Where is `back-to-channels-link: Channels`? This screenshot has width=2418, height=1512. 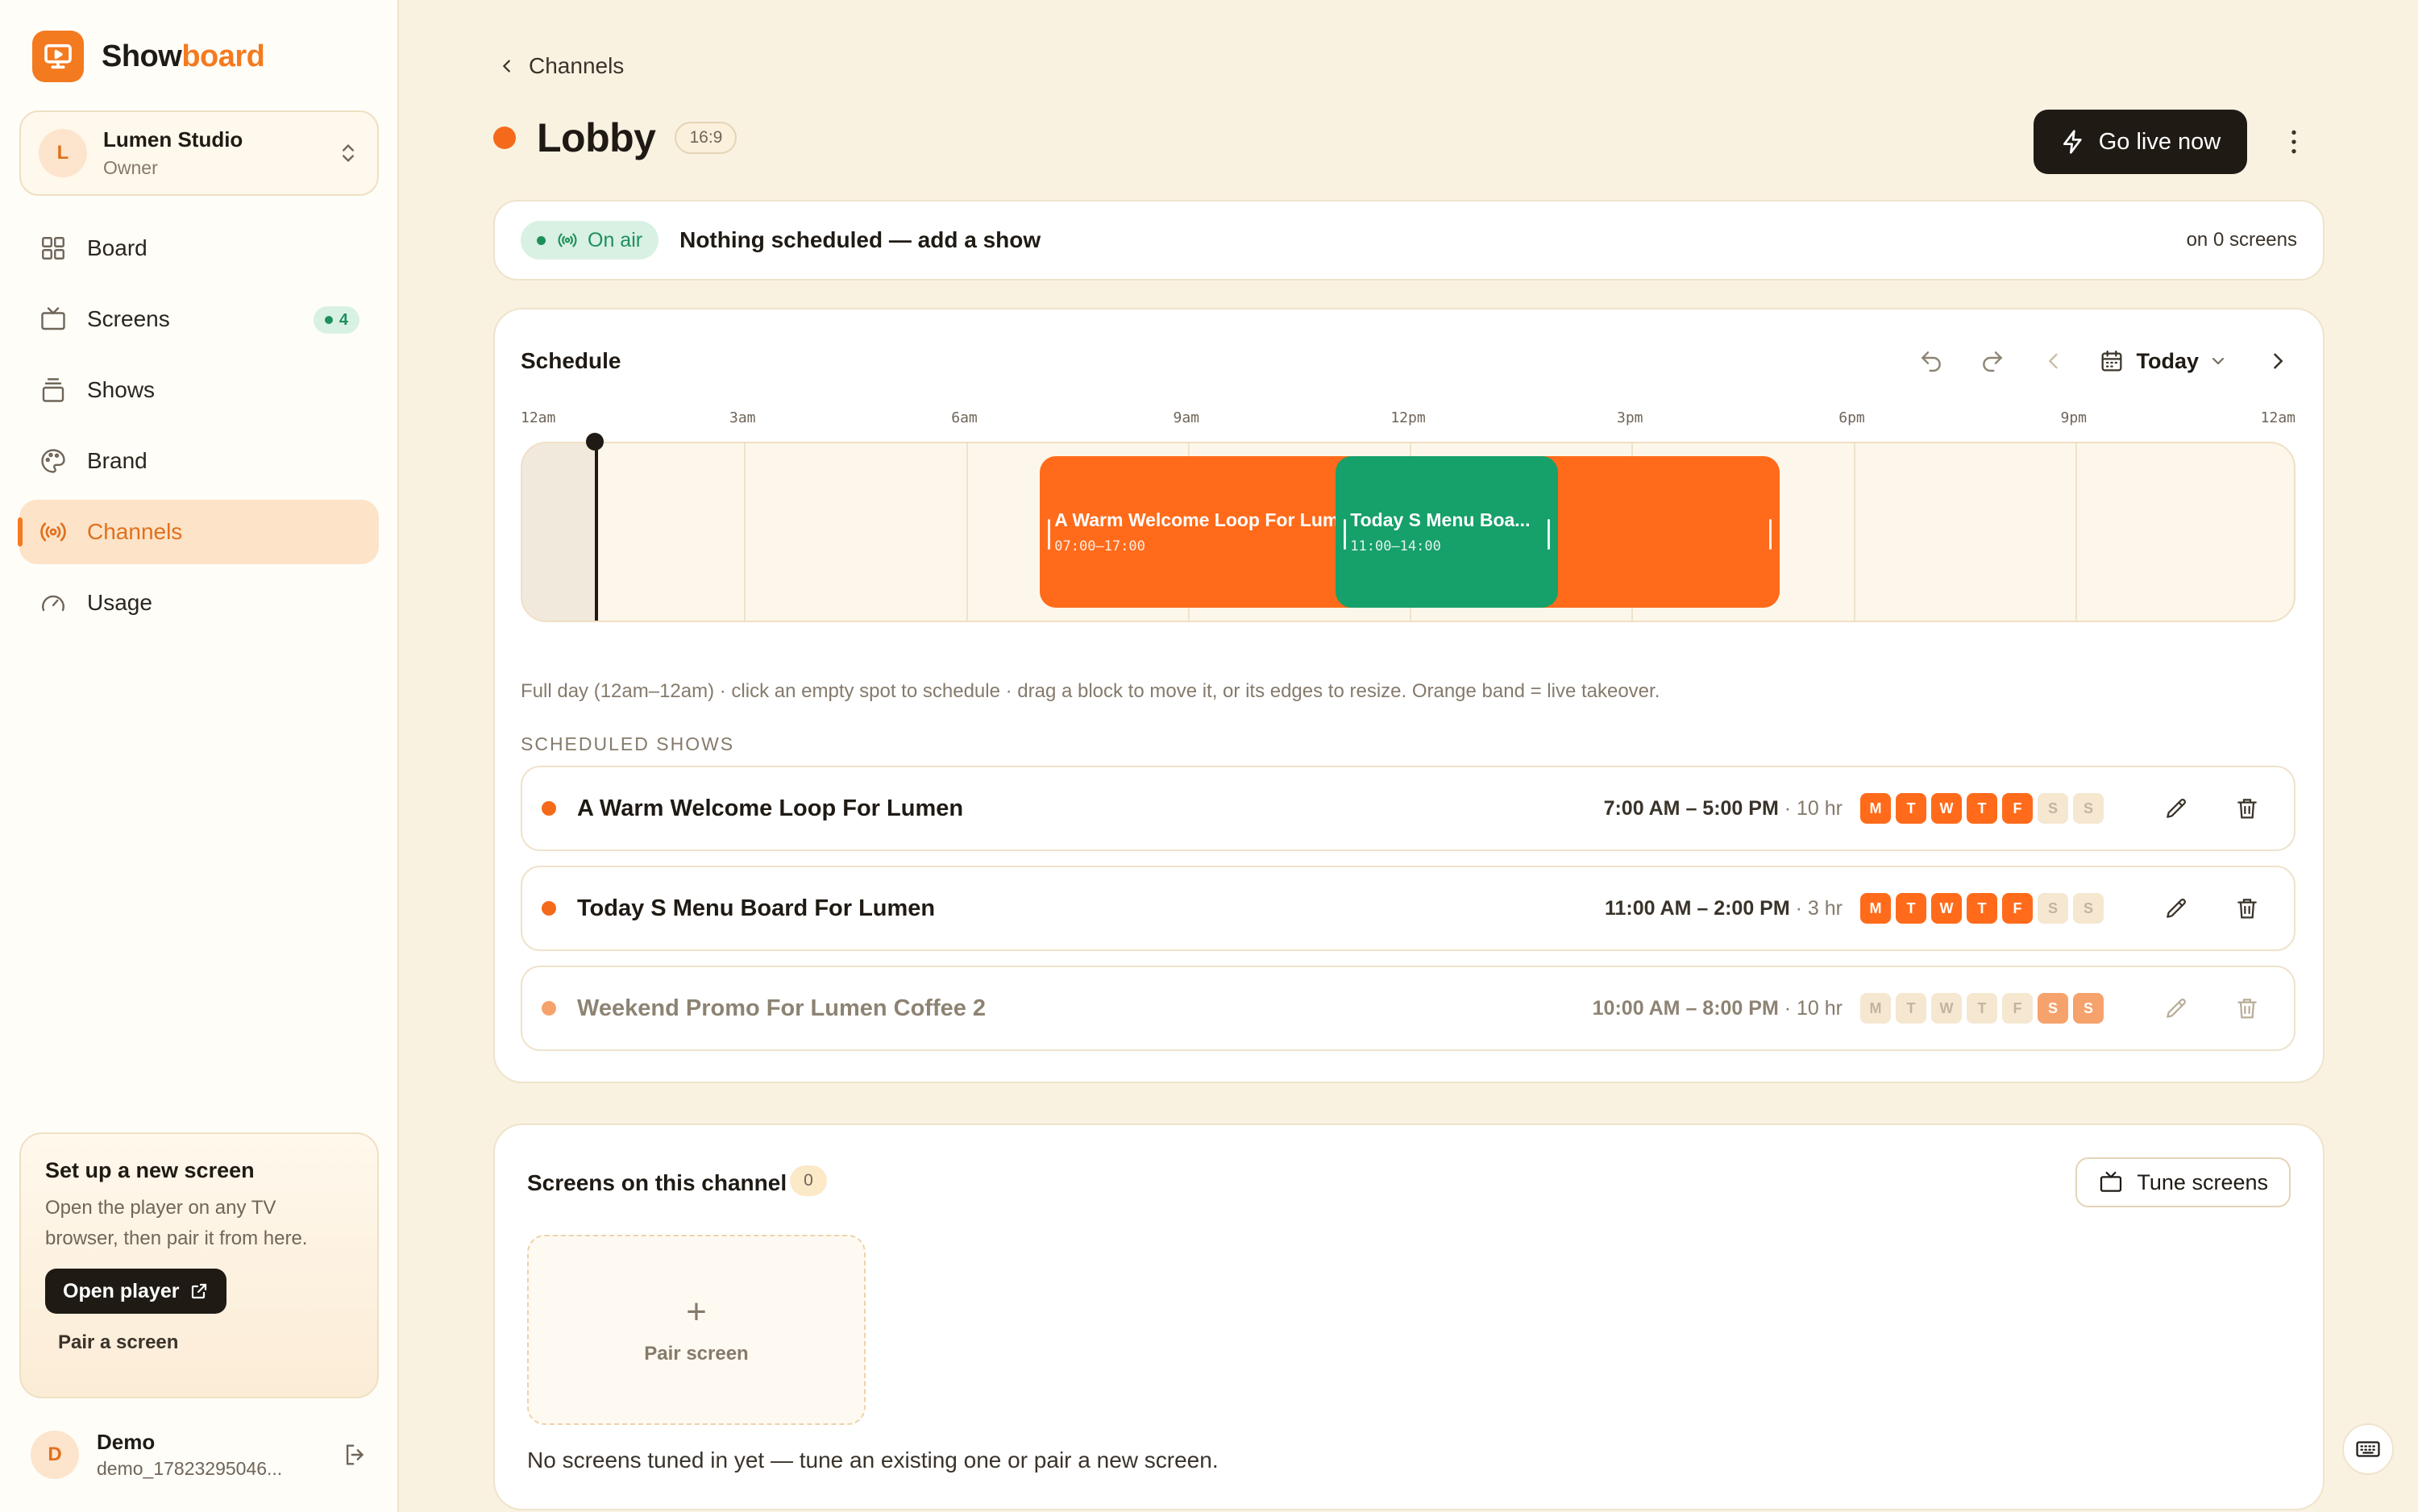 back-to-channels-link: Channels is located at coordinates (561, 66).